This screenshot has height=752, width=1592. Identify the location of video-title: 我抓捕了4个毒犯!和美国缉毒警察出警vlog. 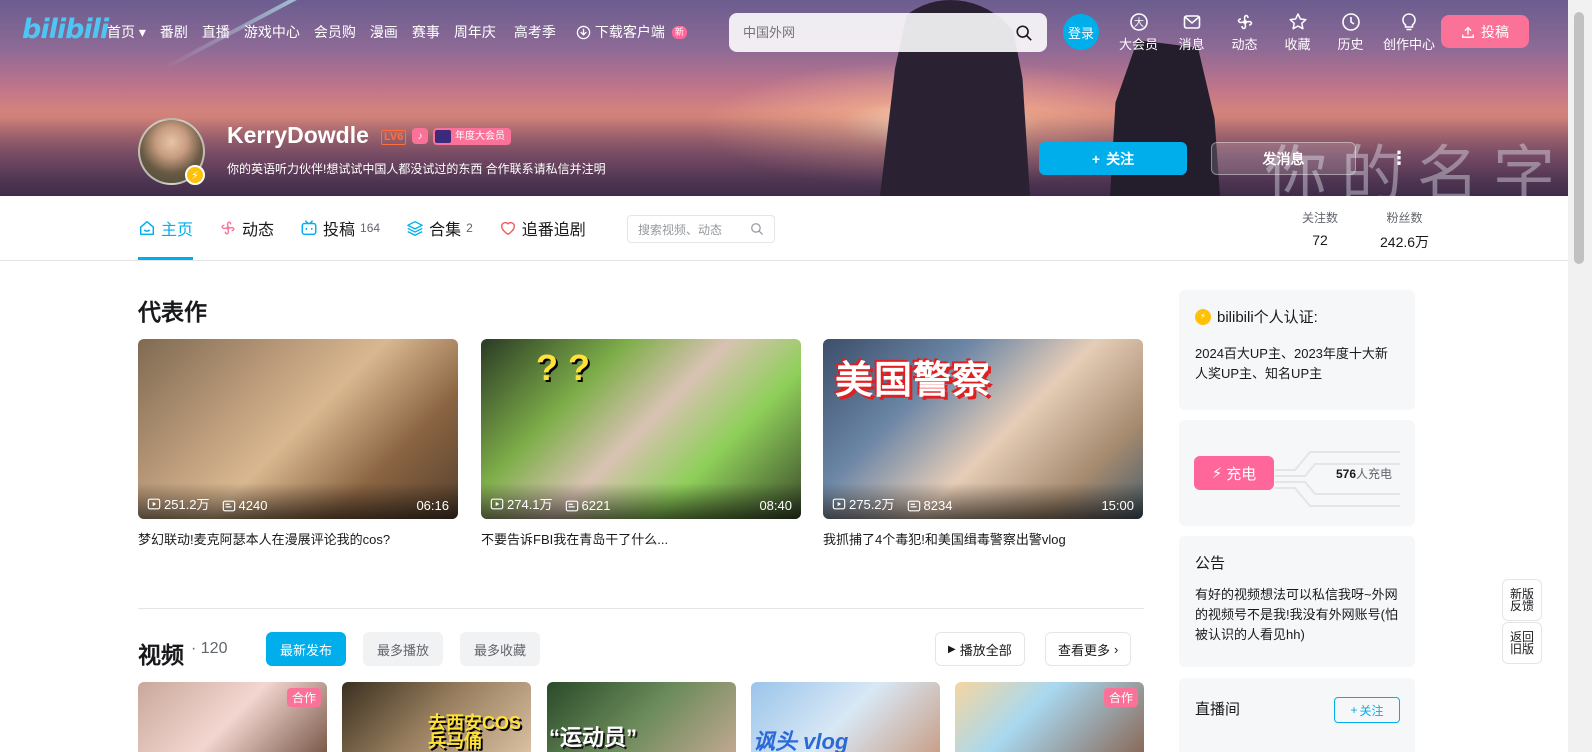
(983, 538).